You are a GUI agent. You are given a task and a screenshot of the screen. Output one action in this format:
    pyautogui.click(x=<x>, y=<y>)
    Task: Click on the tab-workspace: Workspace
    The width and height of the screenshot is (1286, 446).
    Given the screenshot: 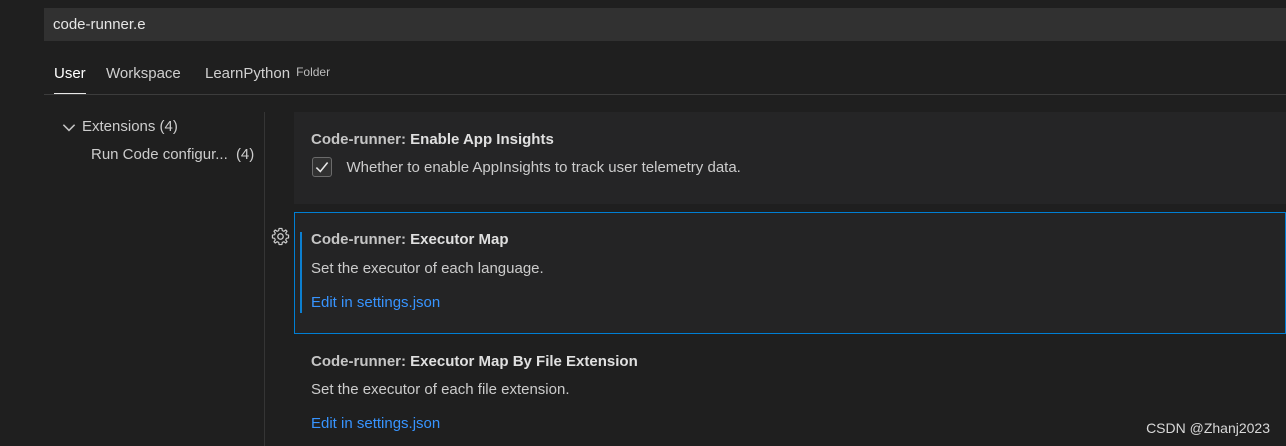 What is the action you would take?
    pyautogui.click(x=143, y=74)
    